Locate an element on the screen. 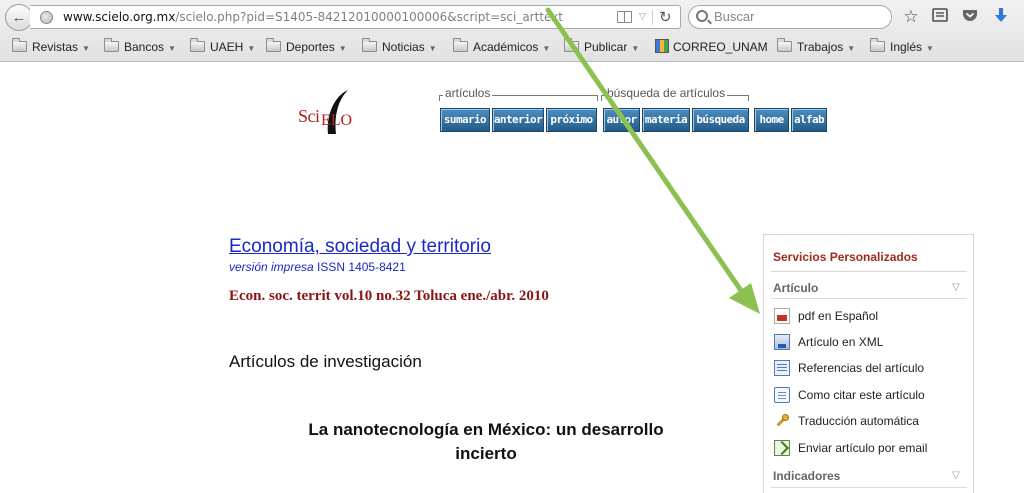 This screenshot has width=1024, height=493. bookmark-folder-bancos: Bancos ▼ is located at coordinates (140, 47).